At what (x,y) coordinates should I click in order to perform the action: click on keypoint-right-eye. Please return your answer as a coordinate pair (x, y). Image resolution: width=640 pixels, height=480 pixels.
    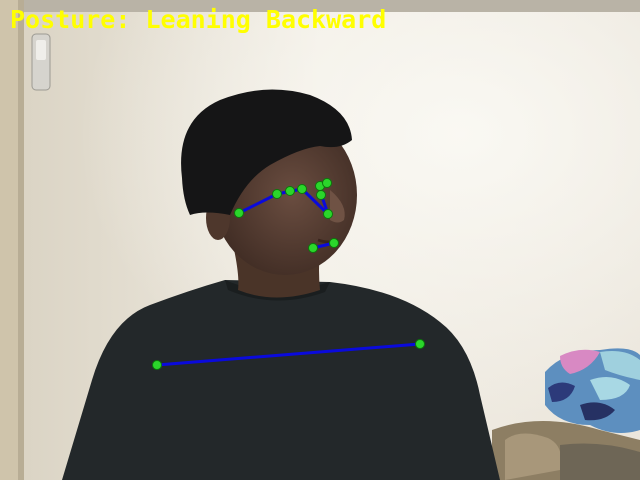
    Looking at the image, I should click on (327, 183).